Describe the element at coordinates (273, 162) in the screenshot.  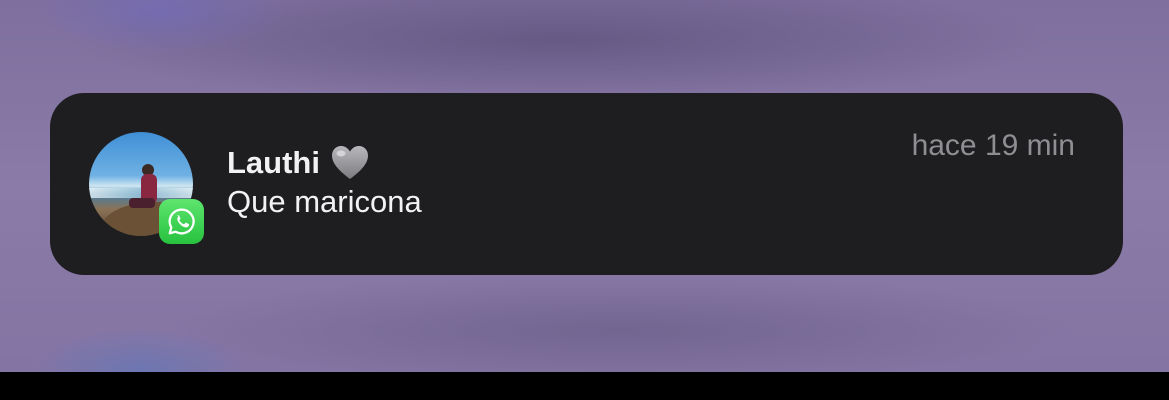
I see `sender-name: Lauthi` at that location.